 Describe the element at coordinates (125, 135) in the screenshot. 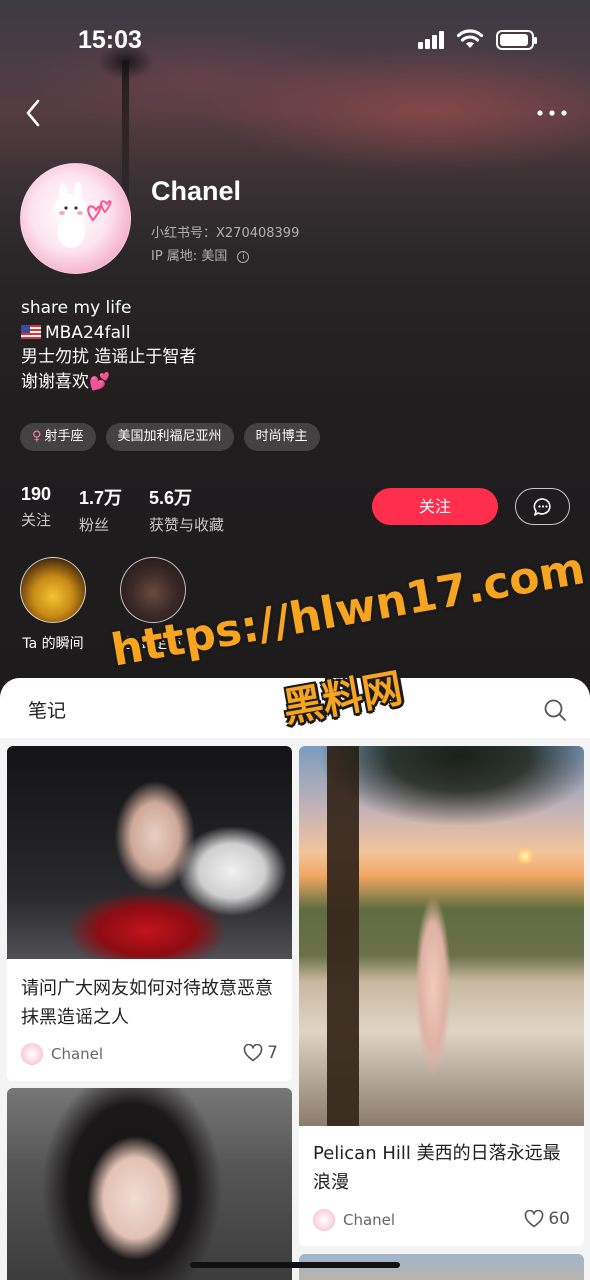

I see `palm-trunk` at that location.